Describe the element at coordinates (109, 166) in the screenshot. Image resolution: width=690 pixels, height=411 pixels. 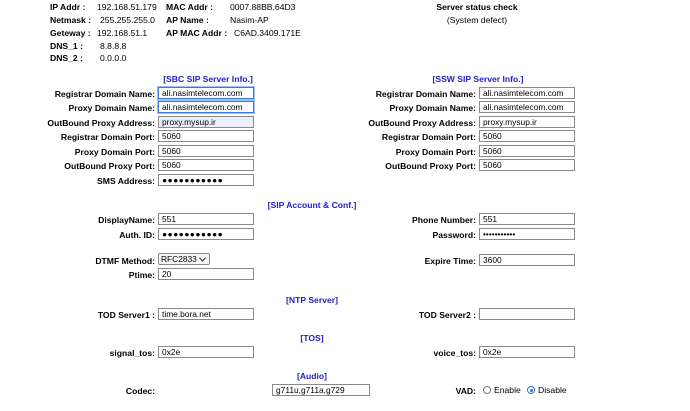
I see `sbc-outbound-port-label: OutBound Proxy Port:` at that location.